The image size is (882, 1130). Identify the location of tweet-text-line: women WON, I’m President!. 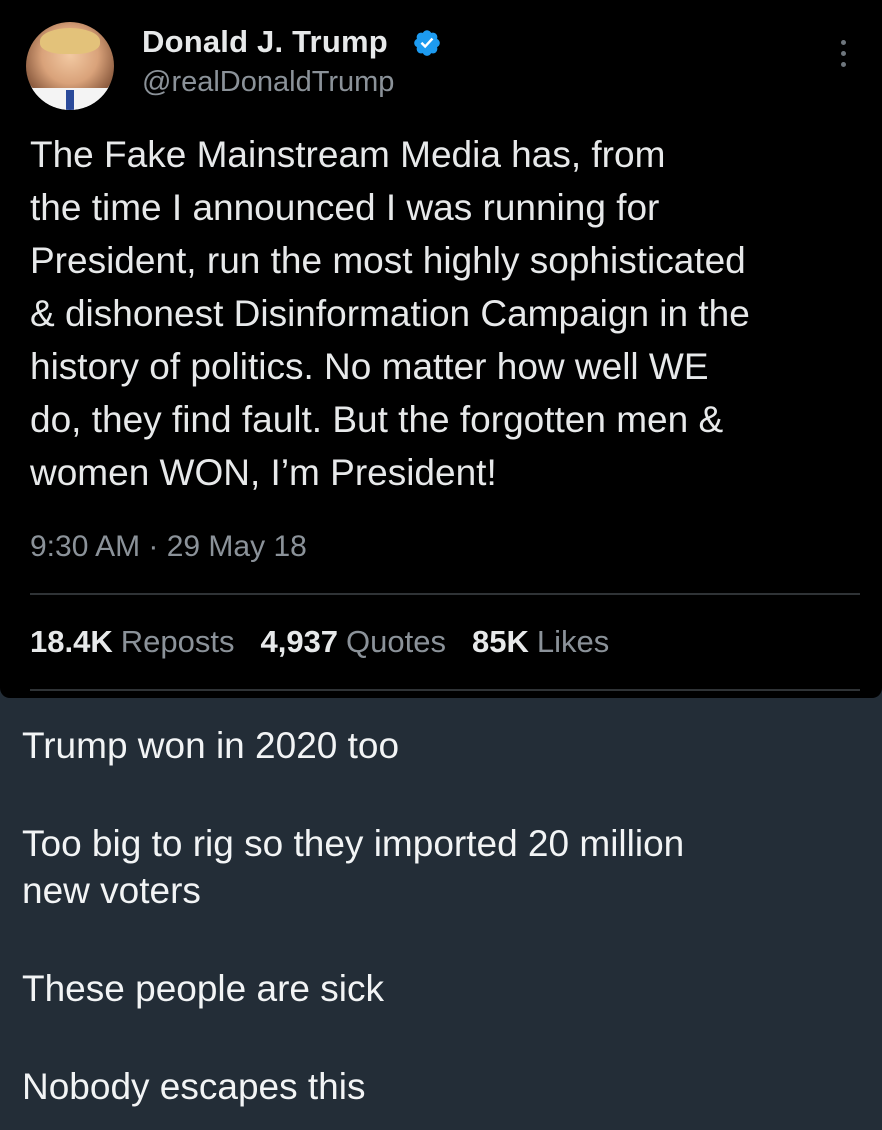
(263, 472).